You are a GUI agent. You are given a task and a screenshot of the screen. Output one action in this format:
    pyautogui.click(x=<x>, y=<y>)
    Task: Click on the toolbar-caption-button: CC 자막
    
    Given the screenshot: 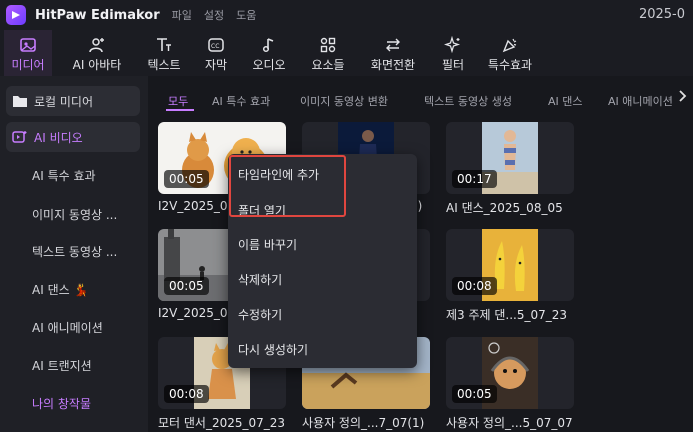 What is the action you would take?
    pyautogui.click(x=216, y=53)
    